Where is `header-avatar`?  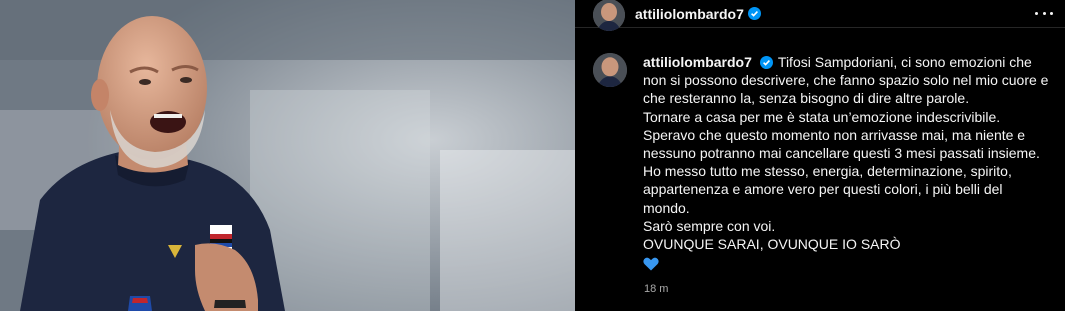 header-avatar is located at coordinates (609, 15).